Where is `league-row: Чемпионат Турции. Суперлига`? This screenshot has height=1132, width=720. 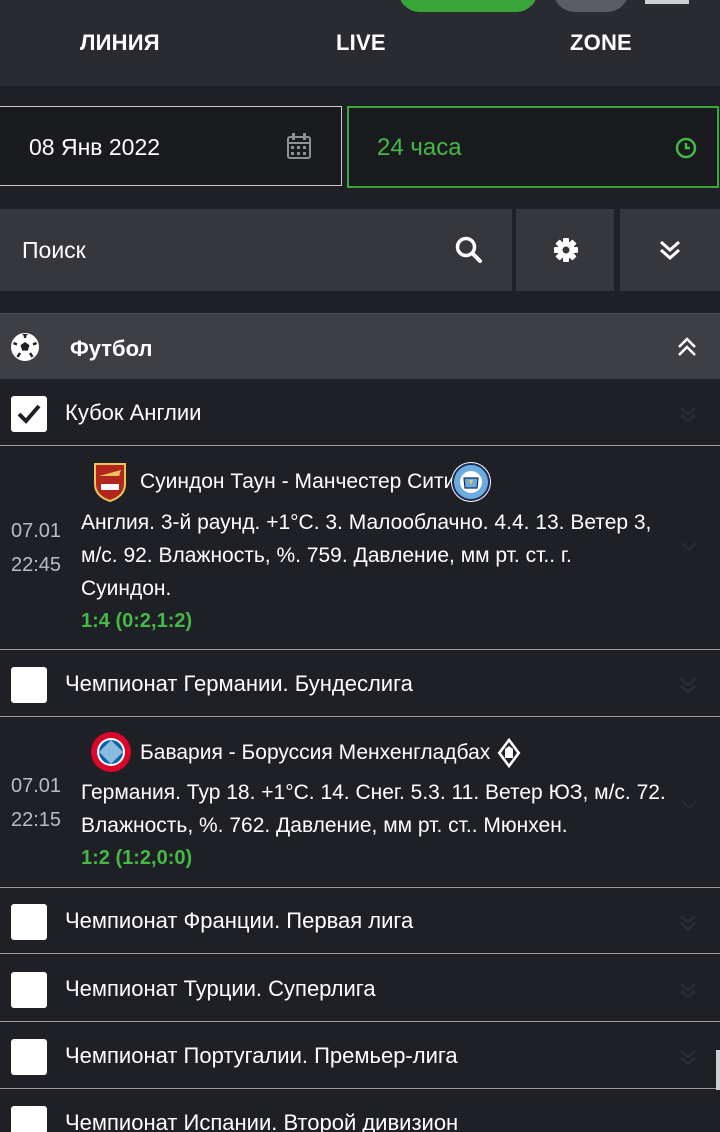 league-row: Чемпионат Турции. Суперлига is located at coordinates (360, 989).